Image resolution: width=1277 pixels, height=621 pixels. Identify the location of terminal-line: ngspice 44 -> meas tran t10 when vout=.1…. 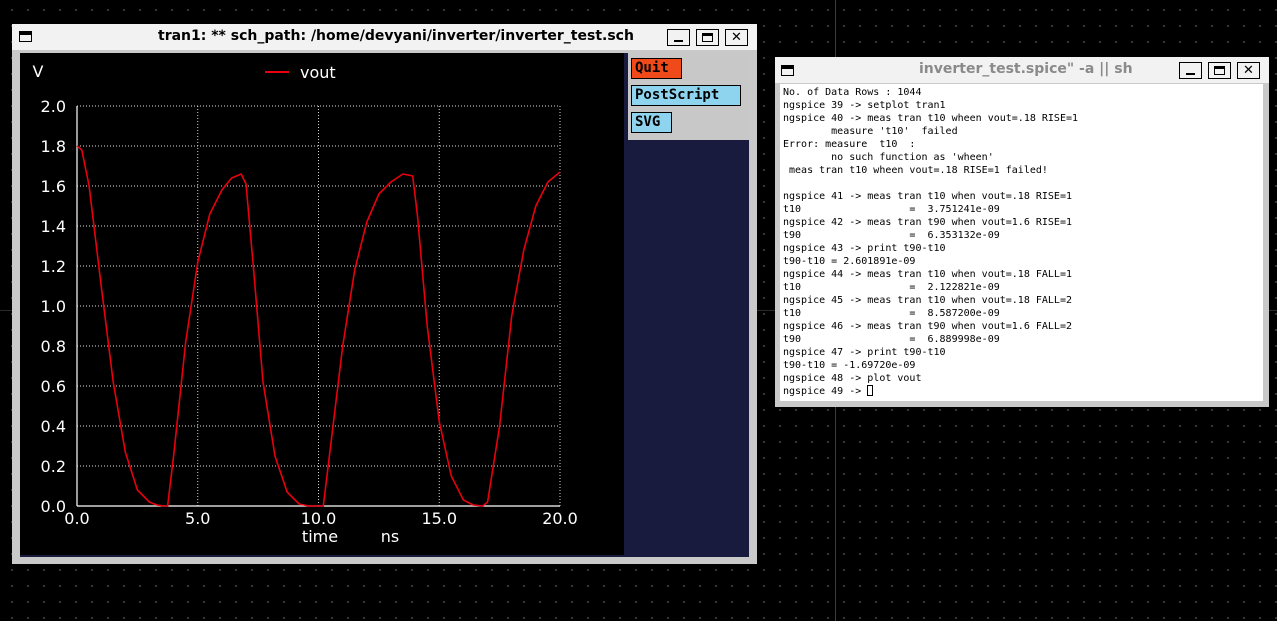
(927, 274).